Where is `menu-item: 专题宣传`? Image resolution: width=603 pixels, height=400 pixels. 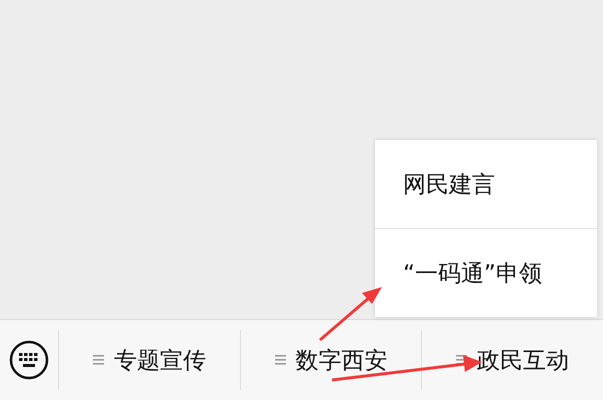 menu-item: 专题宣传 is located at coordinates (149, 360).